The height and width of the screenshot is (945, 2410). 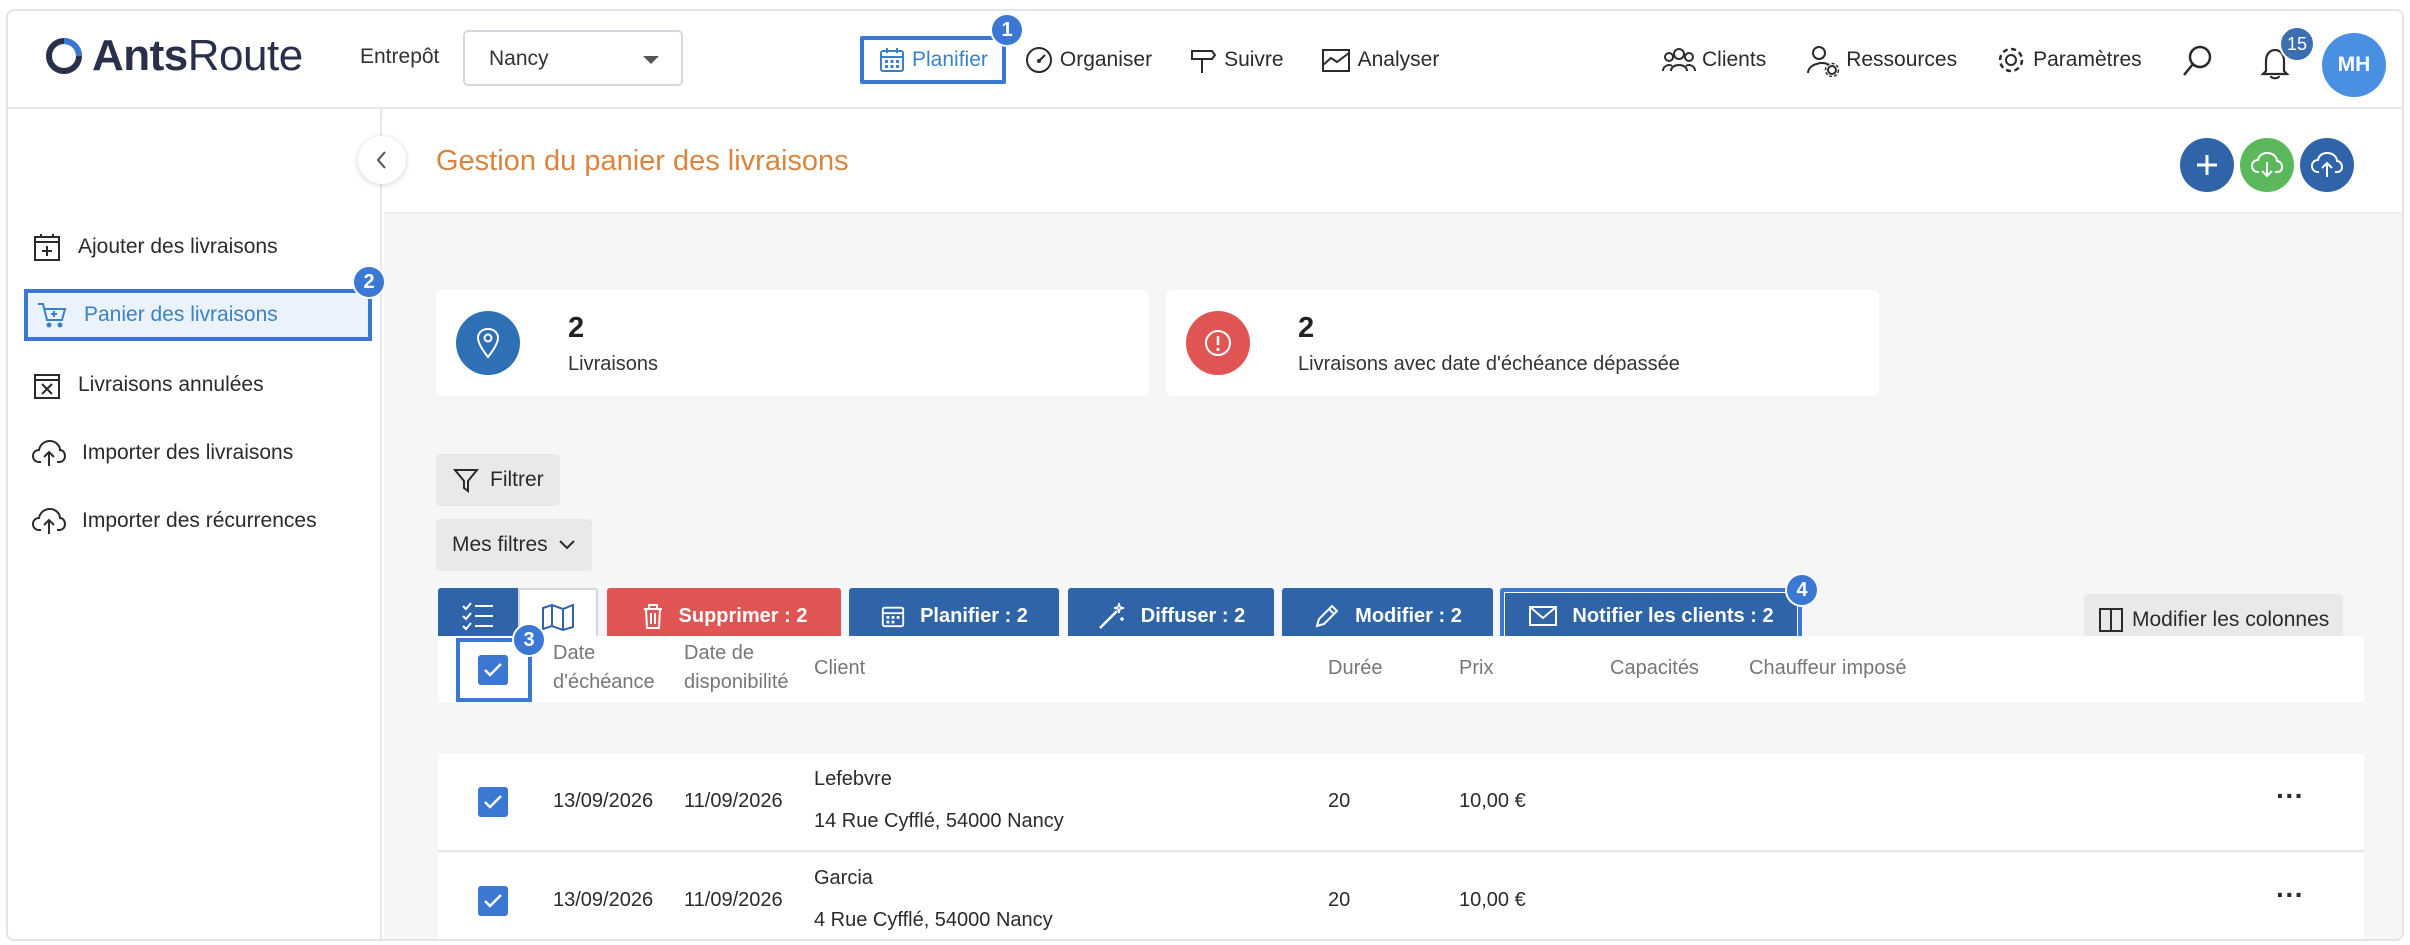 I want to click on cloud-upload-button, so click(x=2327, y=165).